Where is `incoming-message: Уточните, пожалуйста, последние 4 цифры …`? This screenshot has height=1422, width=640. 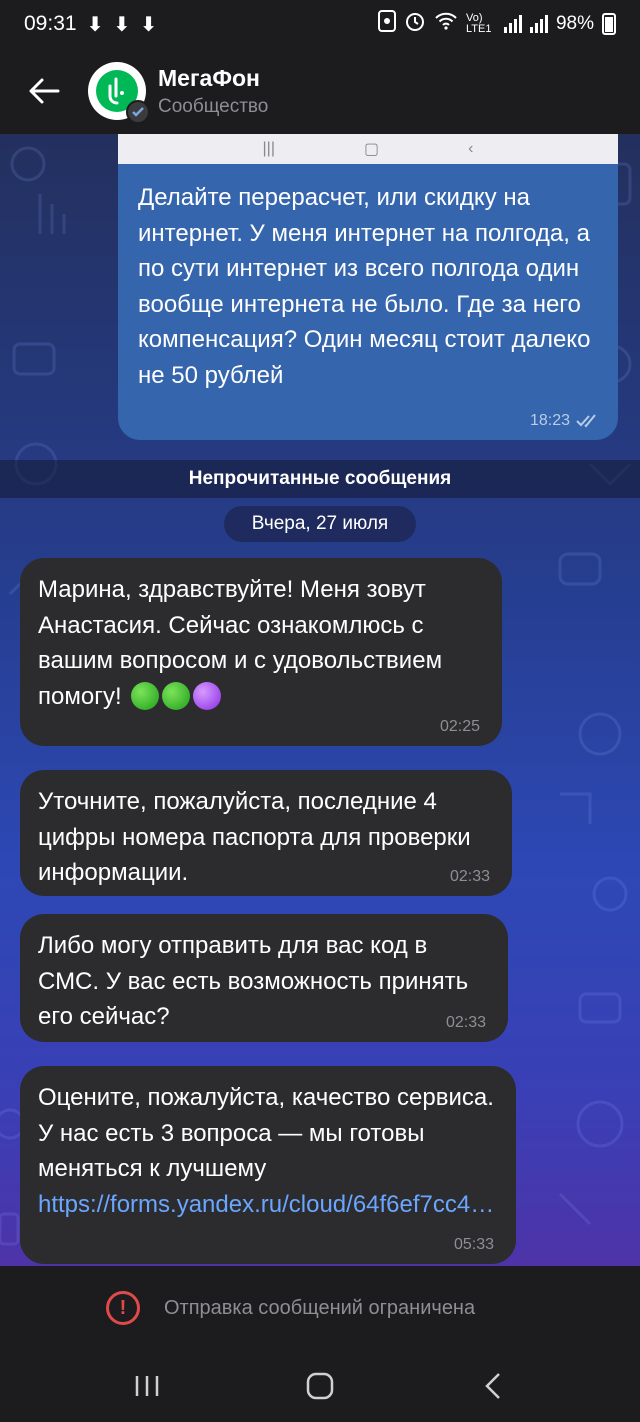
incoming-message: Уточните, пожалуйста, последние 4 цифры … is located at coordinates (266, 833).